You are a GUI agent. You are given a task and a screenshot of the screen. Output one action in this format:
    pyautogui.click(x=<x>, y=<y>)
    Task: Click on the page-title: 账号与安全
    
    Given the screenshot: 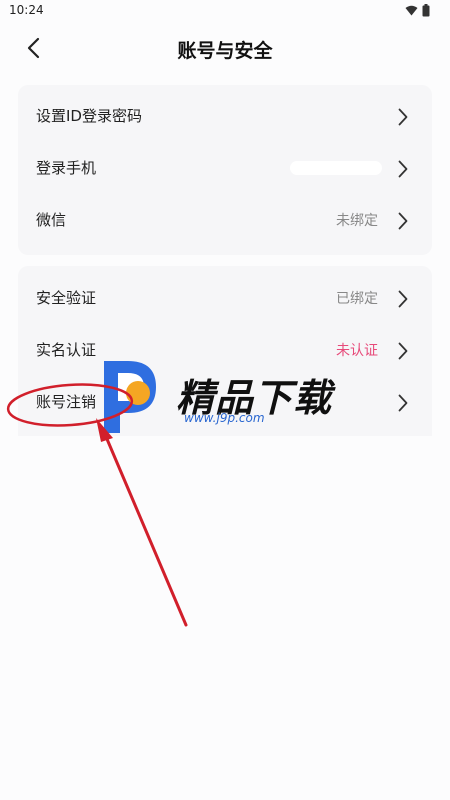 What is the action you would take?
    pyautogui.click(x=225, y=51)
    